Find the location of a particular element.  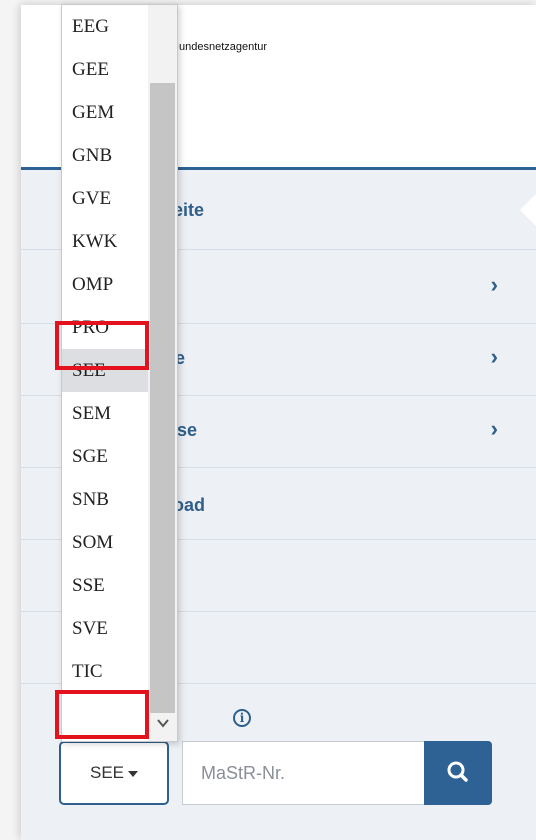

magnifier-icon is located at coordinates (457, 771).